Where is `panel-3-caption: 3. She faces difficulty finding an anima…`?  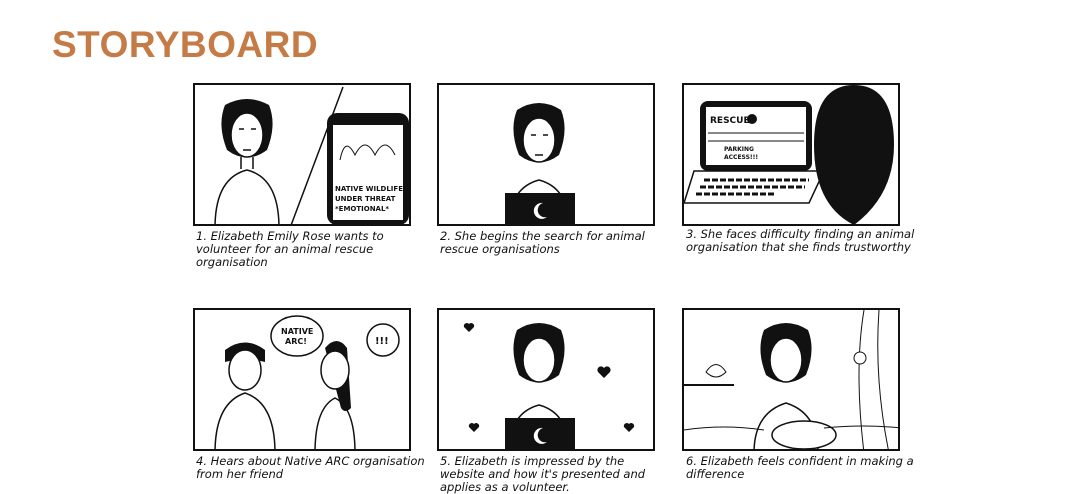 panel-3-caption: 3. She faces difficulty finding an anima… is located at coordinates (800, 240).